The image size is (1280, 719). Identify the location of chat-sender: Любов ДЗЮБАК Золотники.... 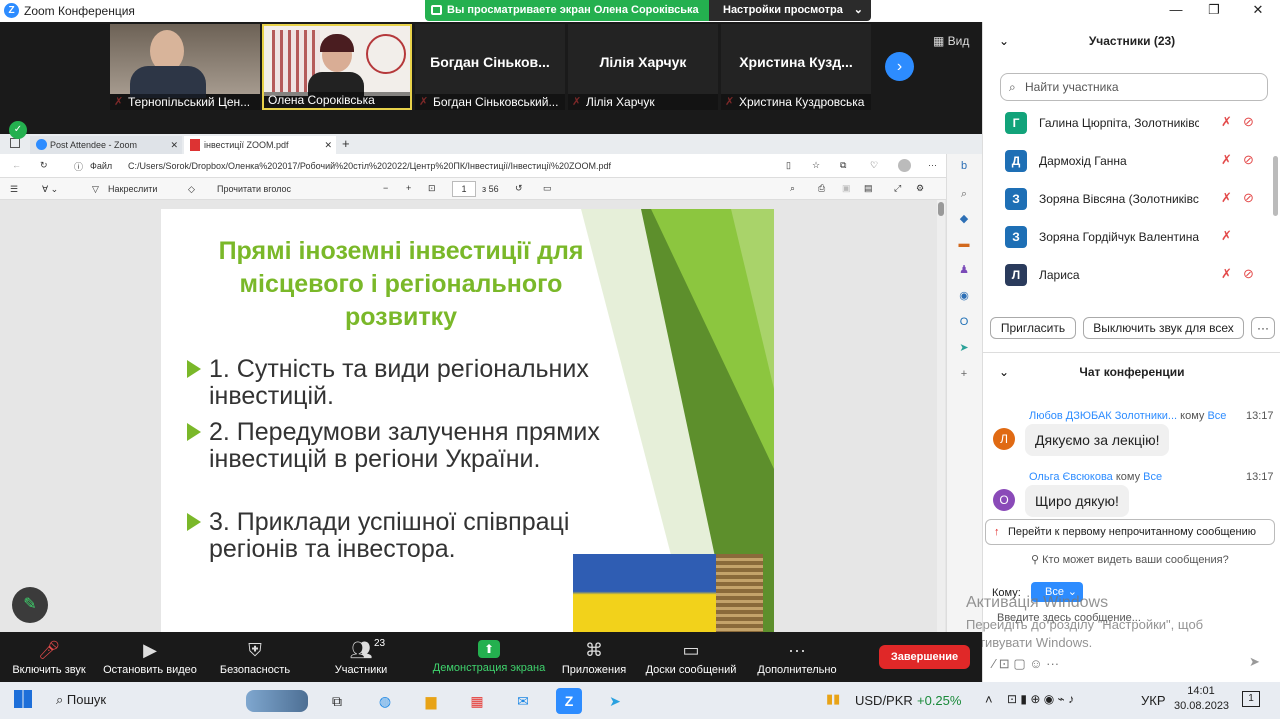
(1103, 416).